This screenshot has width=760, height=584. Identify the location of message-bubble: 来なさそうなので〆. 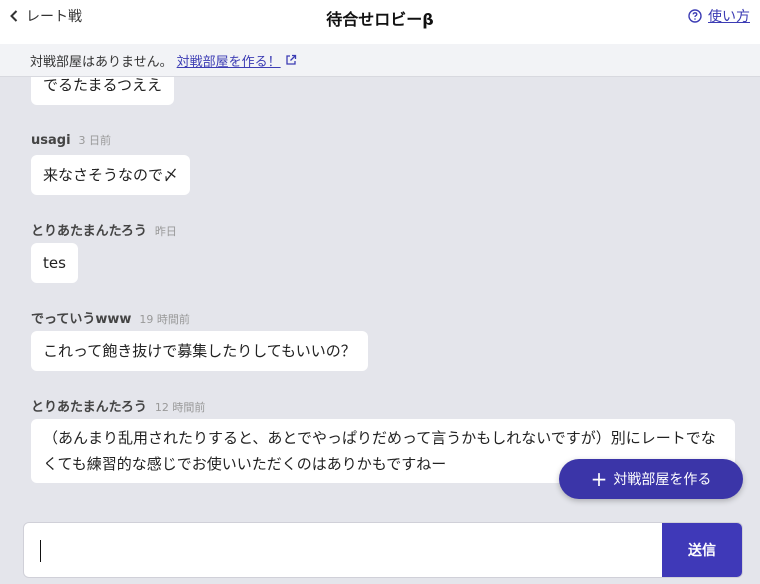
(111, 175).